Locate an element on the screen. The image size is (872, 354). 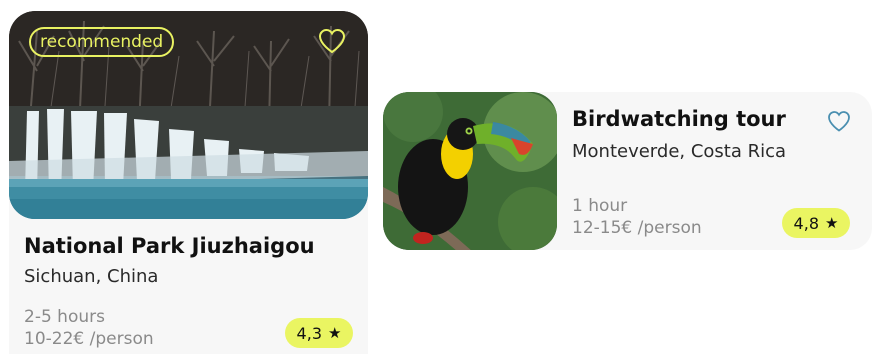
toucan-illustration is located at coordinates (470, 171).